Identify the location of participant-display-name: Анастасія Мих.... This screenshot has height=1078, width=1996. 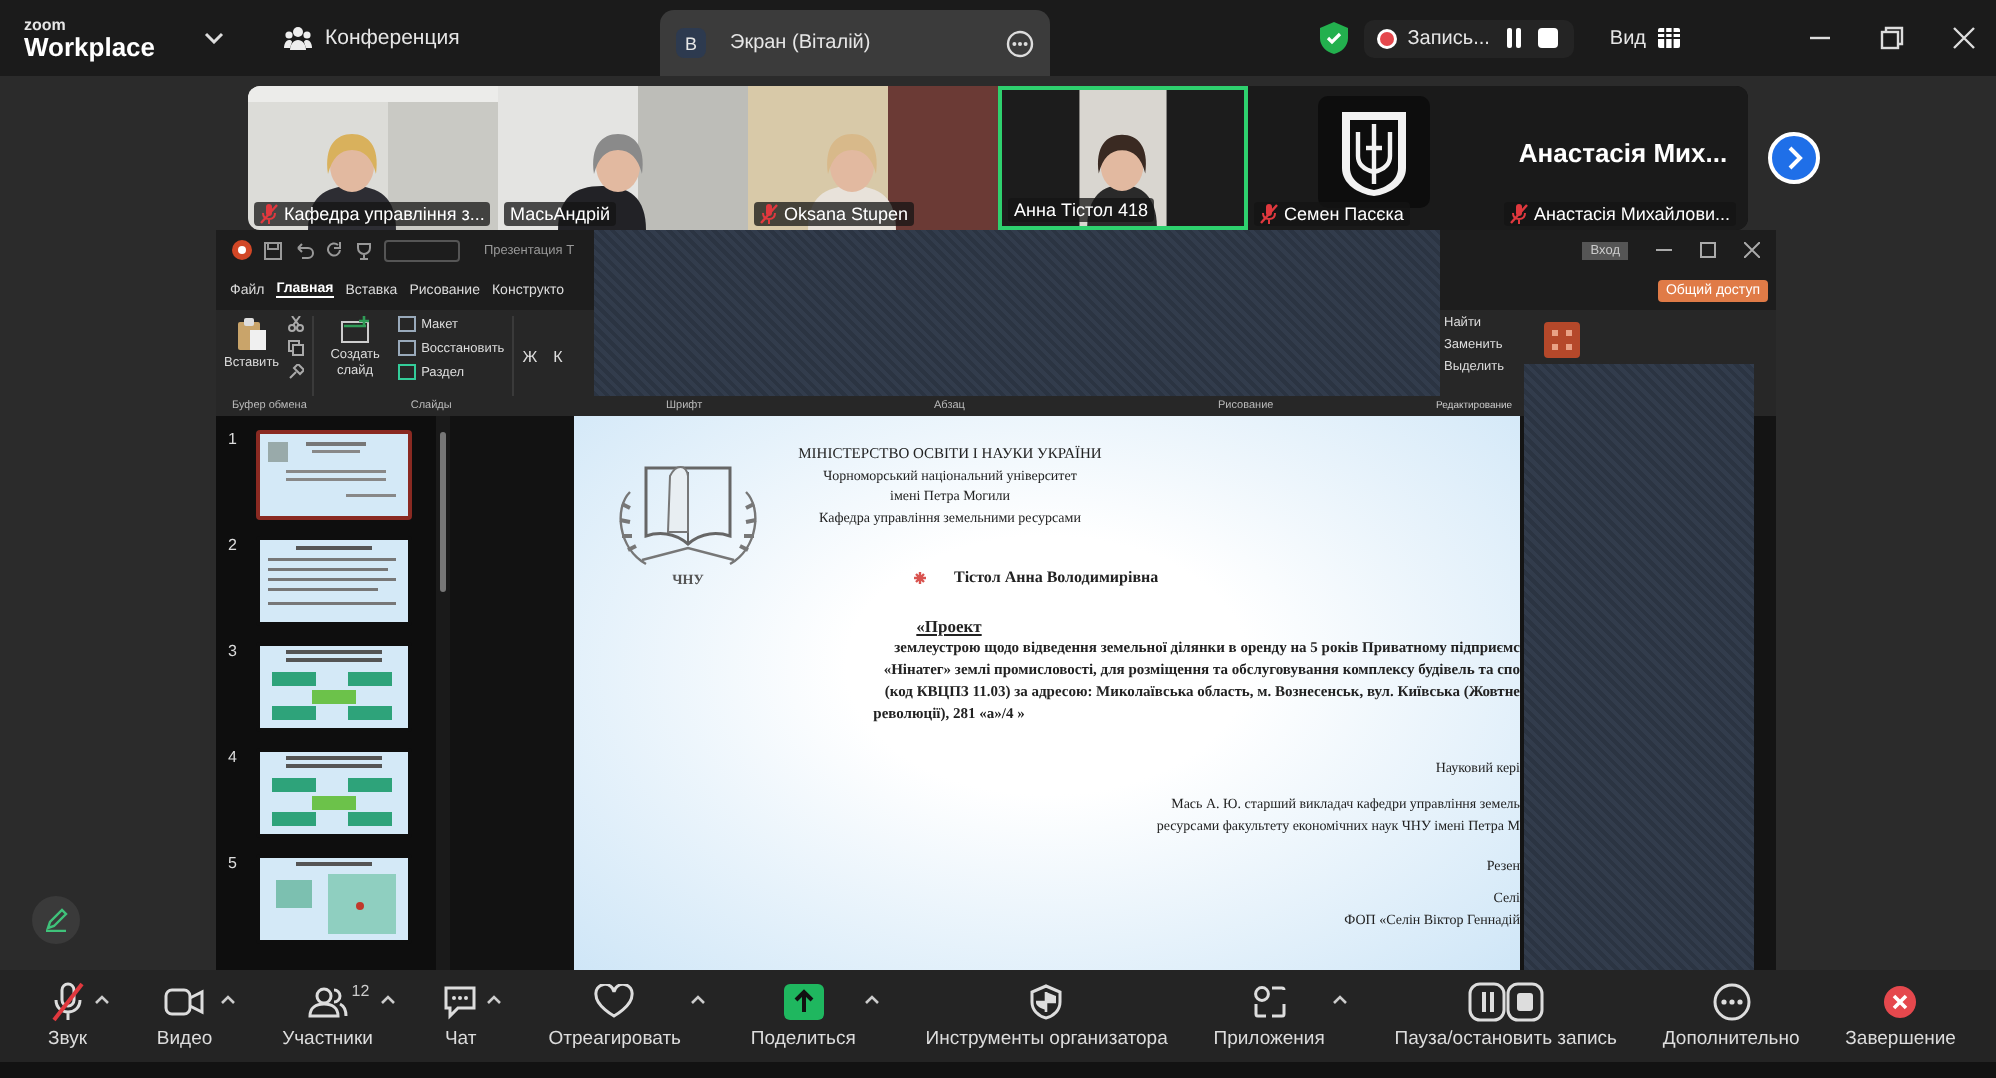
(1623, 153).